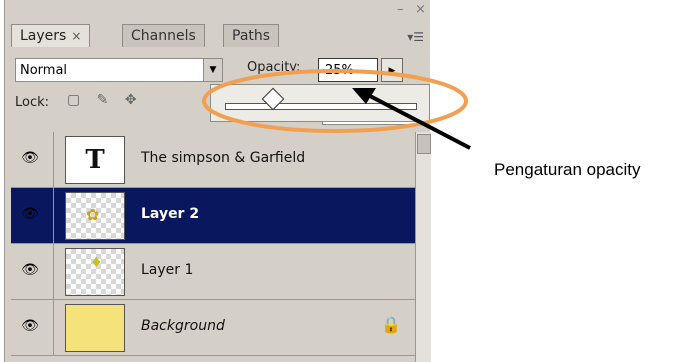 This screenshot has width=681, height=362. Describe the element at coordinates (95, 328) in the screenshot. I see `background-thumbnail` at that location.